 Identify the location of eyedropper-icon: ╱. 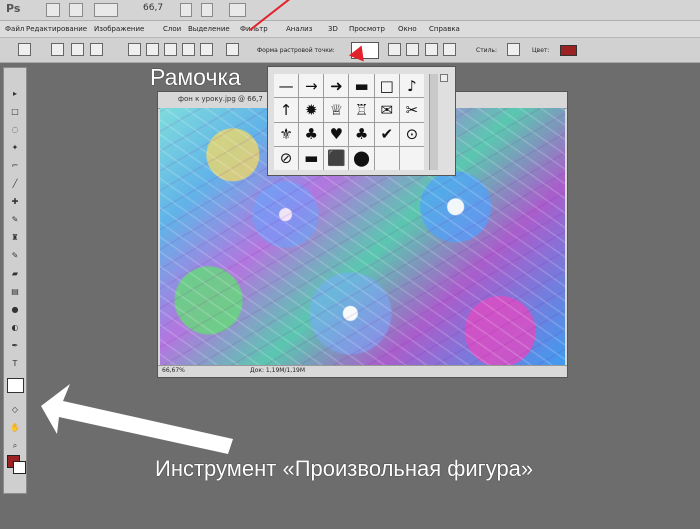
(15, 183).